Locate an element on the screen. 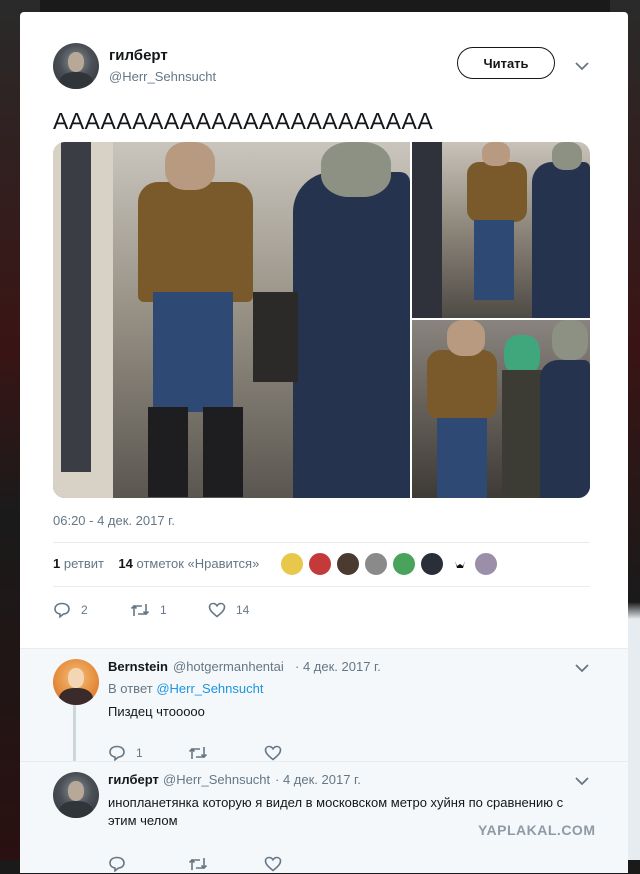  tweet-text: АААААААААААААААААААААААА is located at coordinates (243, 121).